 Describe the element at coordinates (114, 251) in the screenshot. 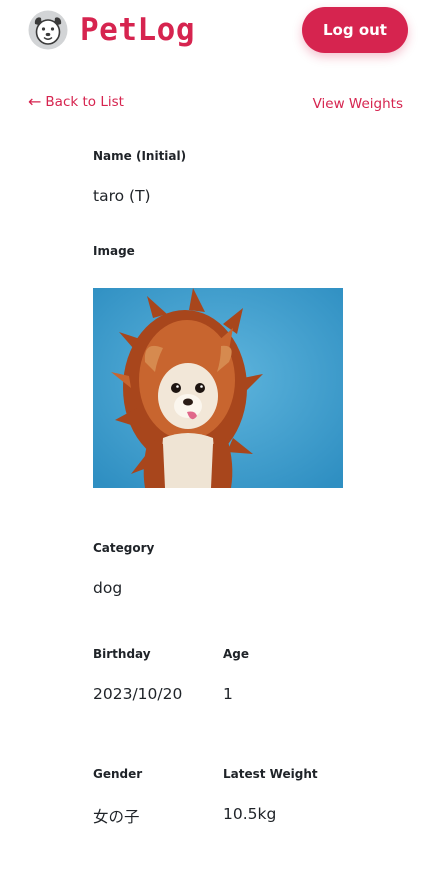

I see `image-label: Image` at that location.